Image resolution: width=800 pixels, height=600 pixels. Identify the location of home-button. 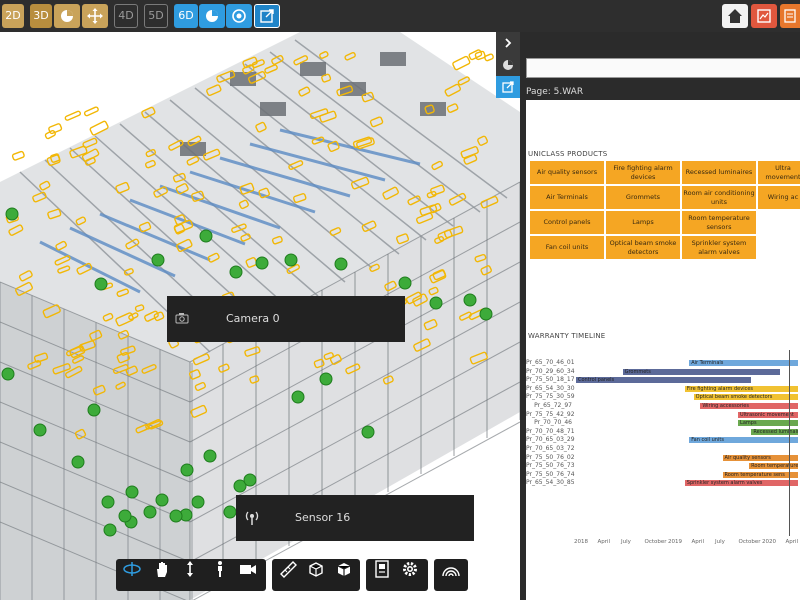
(735, 16).